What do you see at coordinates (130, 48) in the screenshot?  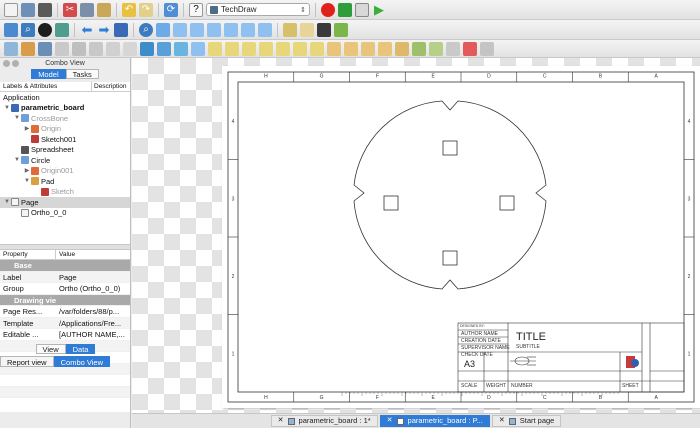 I see `clip-group-icon` at bounding box center [130, 48].